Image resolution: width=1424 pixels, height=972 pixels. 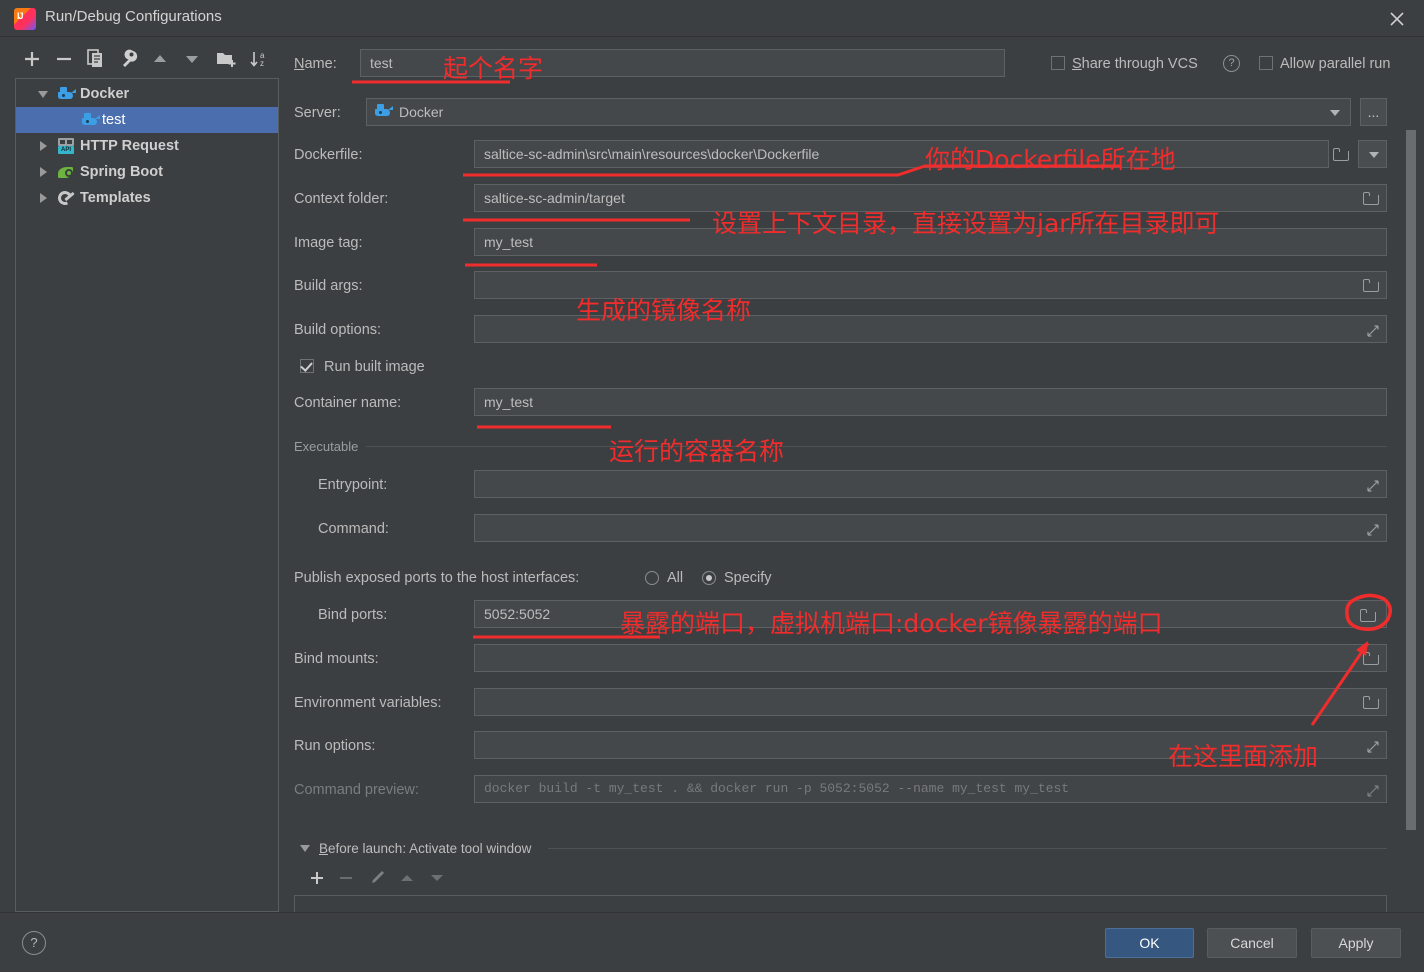 What do you see at coordinates (407, 878) in the screenshot?
I see `before-launch-move-up-button` at bounding box center [407, 878].